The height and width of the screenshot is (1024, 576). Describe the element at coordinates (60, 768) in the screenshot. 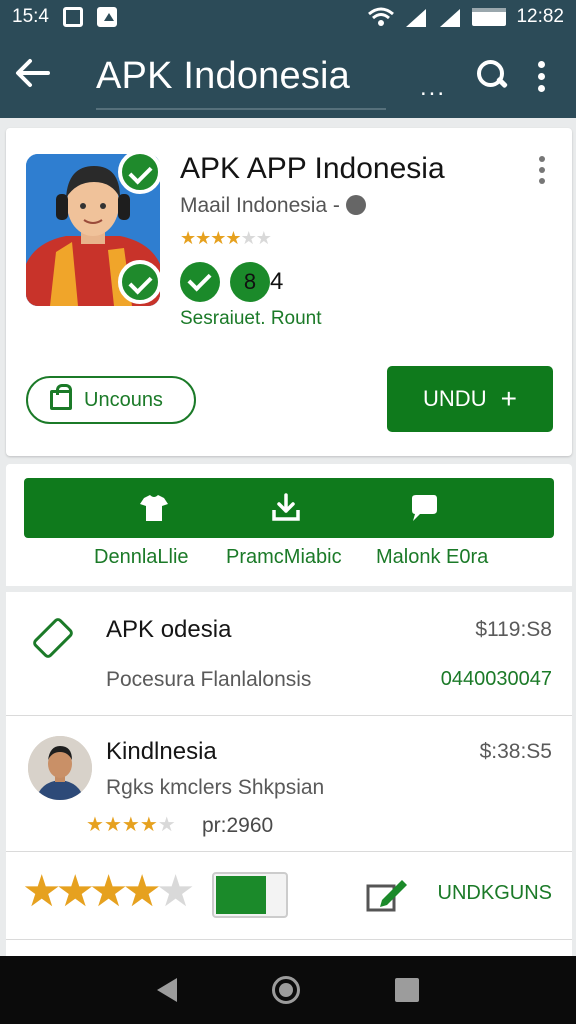

I see `avatar` at that location.